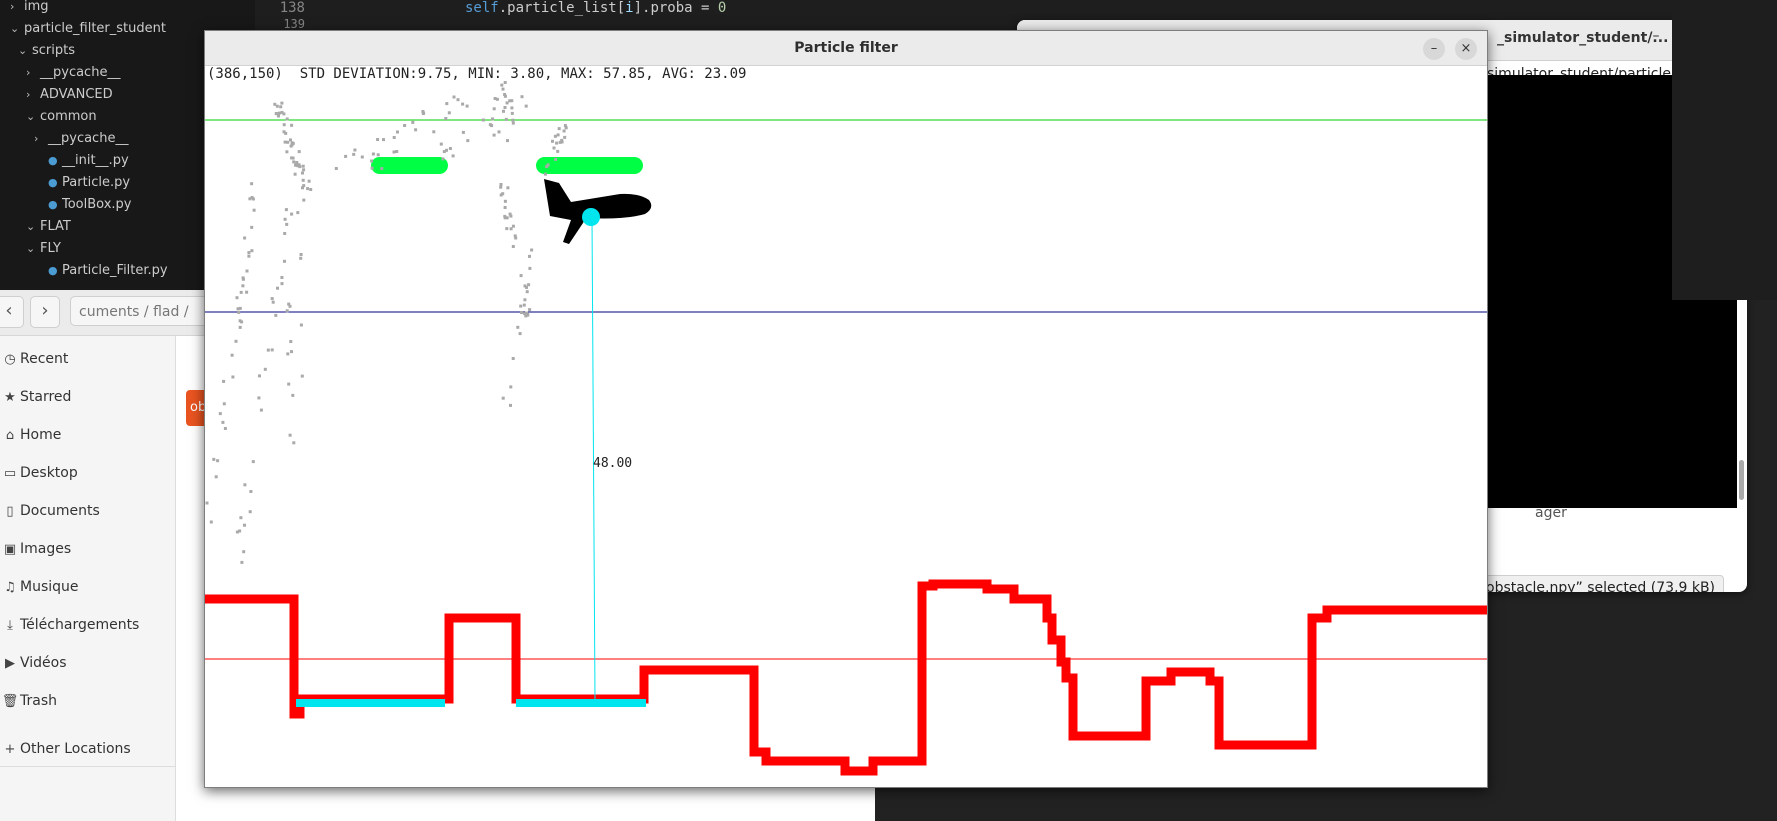 This screenshot has width=1777, height=821. Describe the element at coordinates (95, 28) in the screenshot. I see `explorer-item-label: particle_filter_student` at that location.